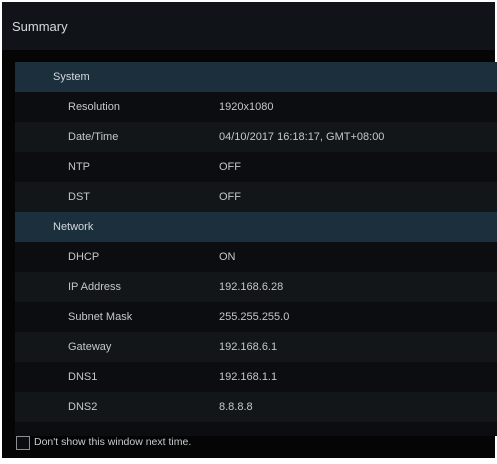  Describe the element at coordinates (256, 167) in the screenshot. I see `table-row-ntp: NTP OFF` at that location.